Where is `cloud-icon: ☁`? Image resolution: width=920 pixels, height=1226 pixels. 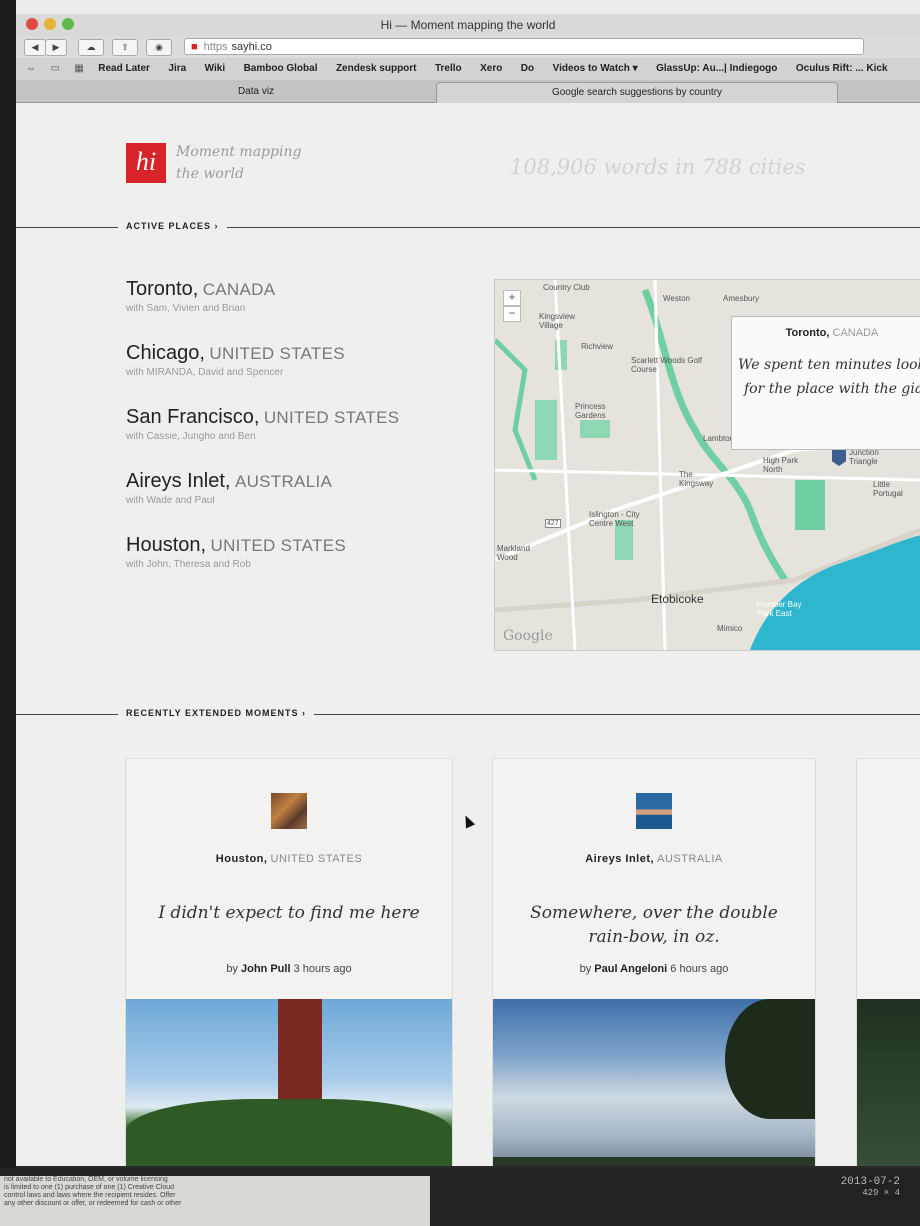 cloud-icon: ☁ is located at coordinates (91, 47).